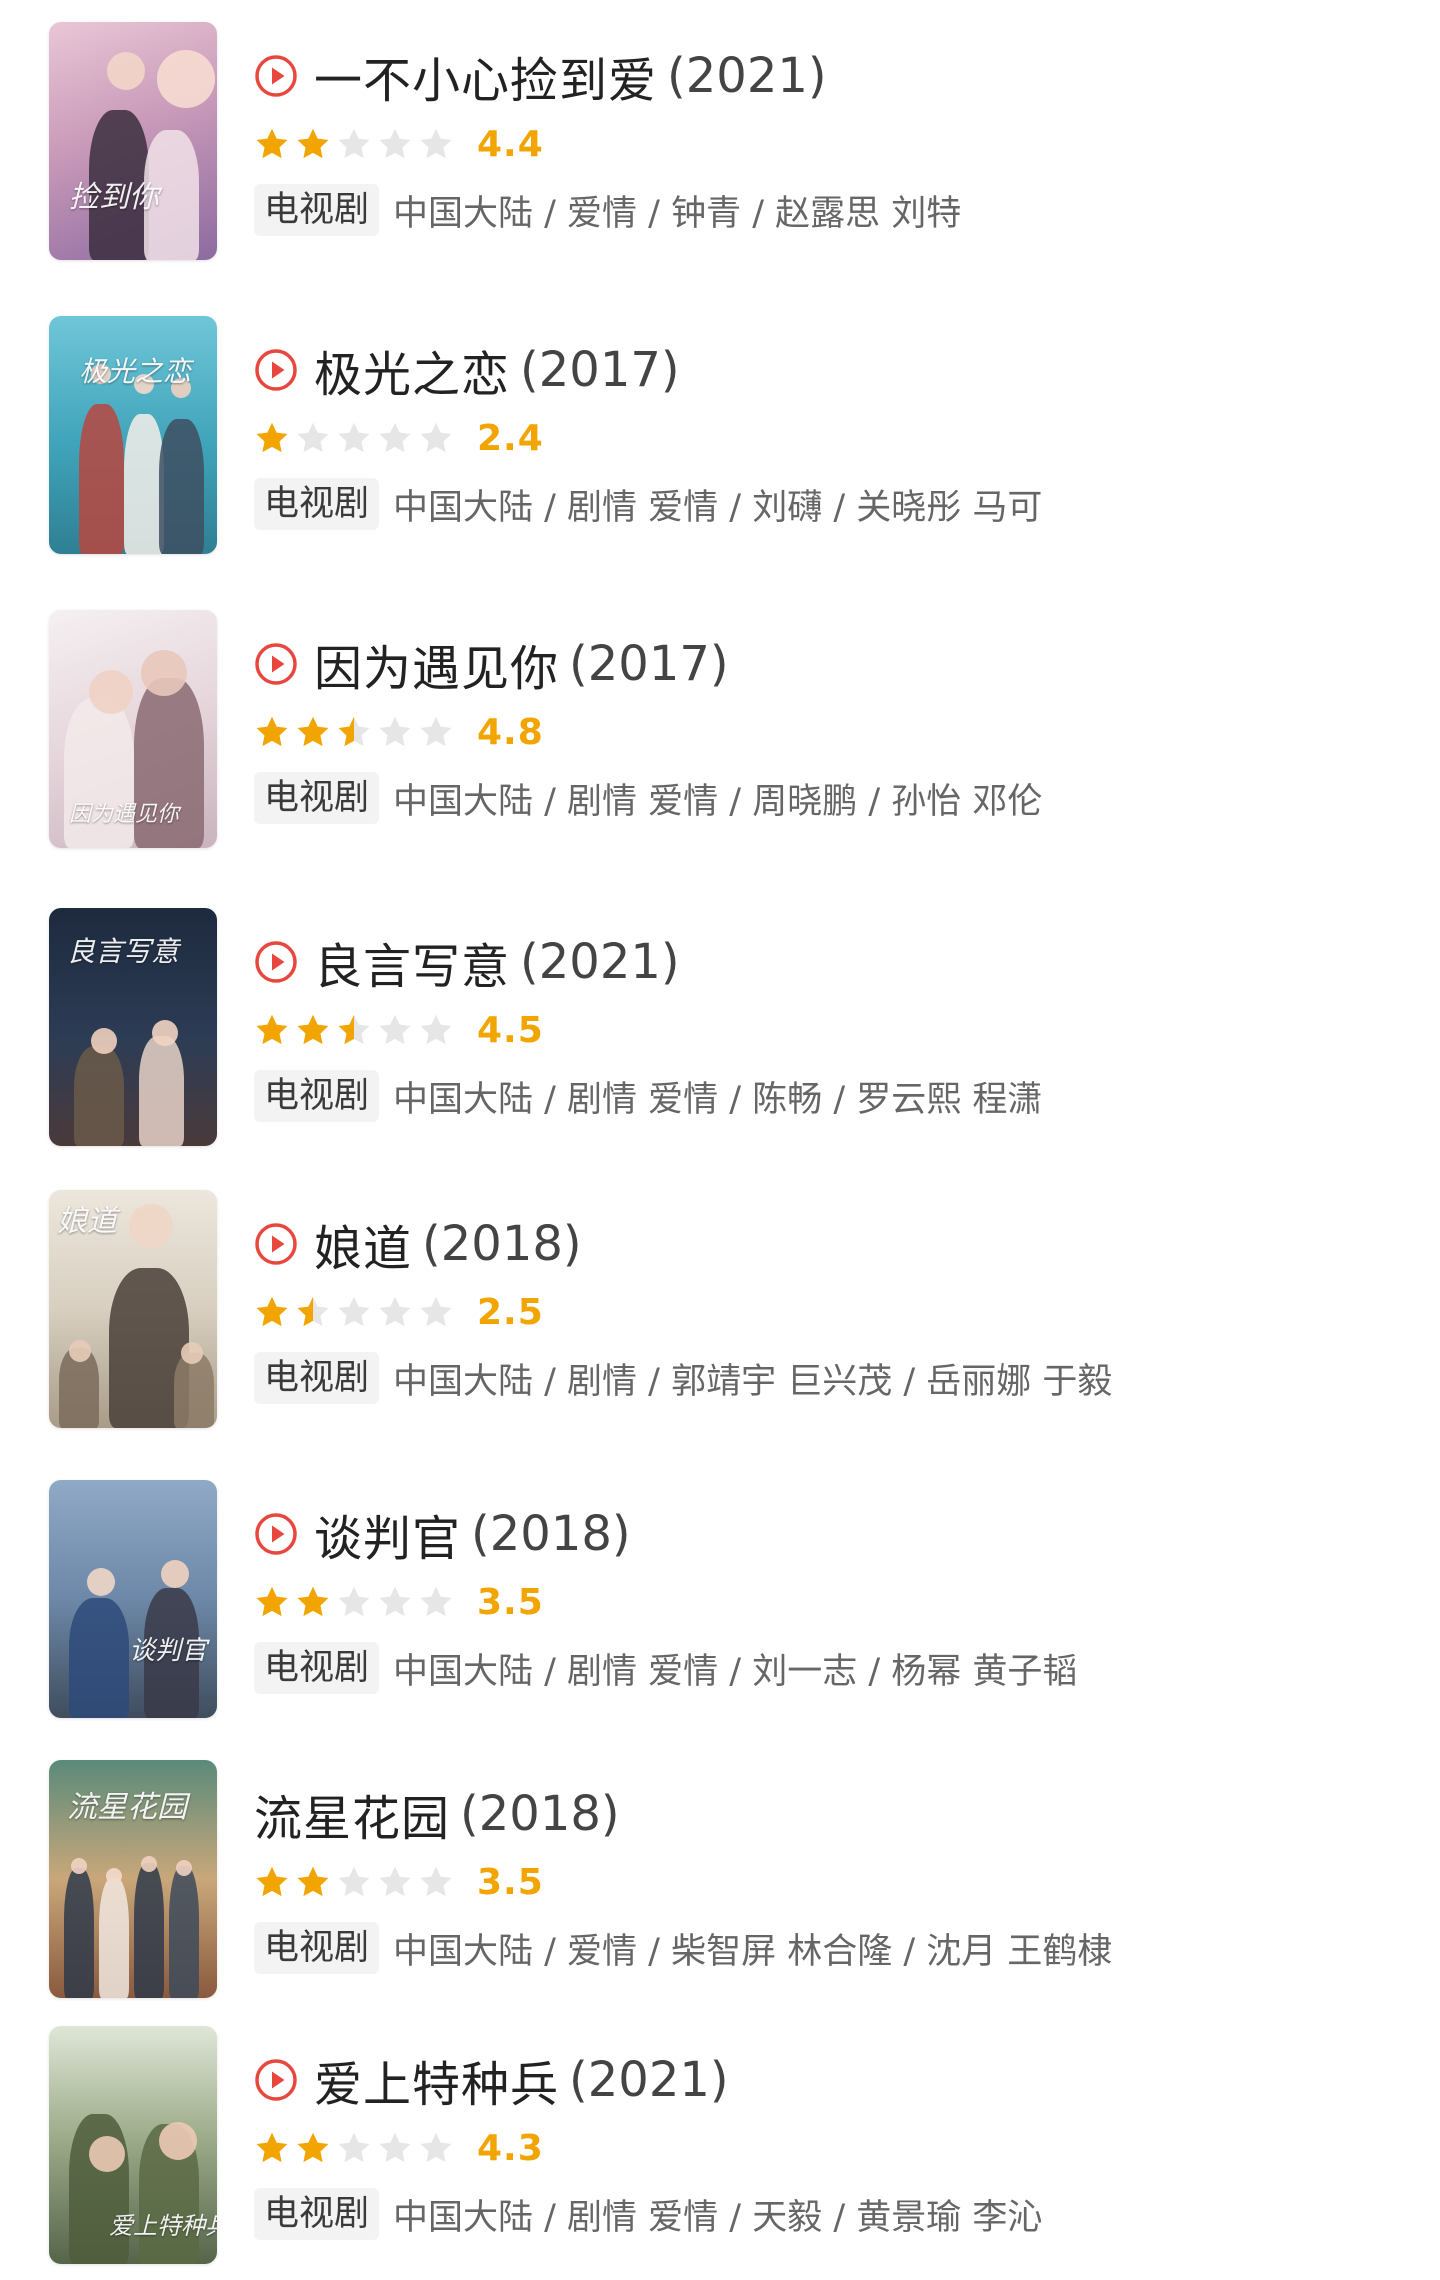  I want to click on title-row: 因为遇见你 (2017), so click(491, 664).